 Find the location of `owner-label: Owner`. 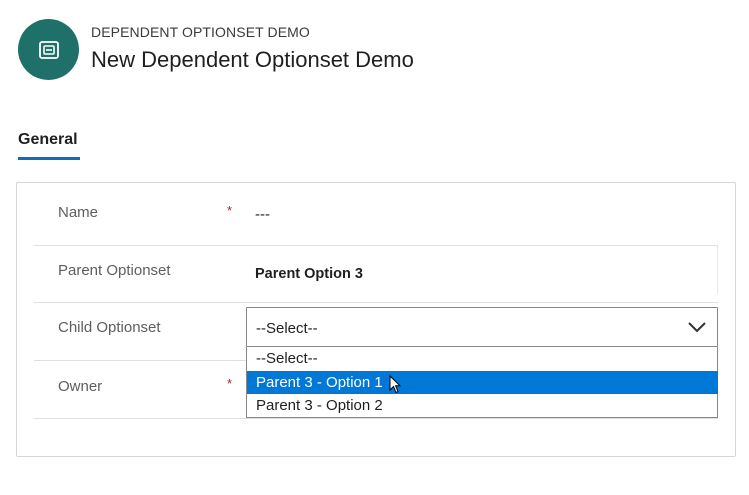

owner-label: Owner is located at coordinates (80, 386).